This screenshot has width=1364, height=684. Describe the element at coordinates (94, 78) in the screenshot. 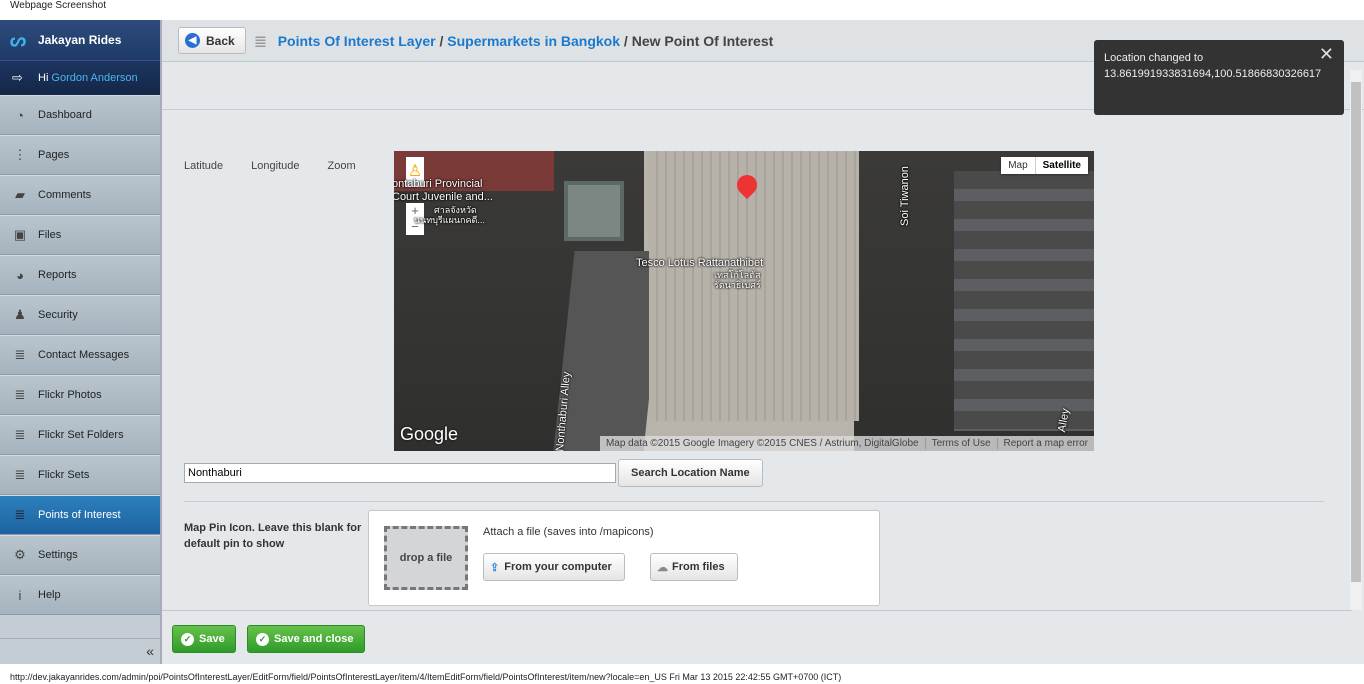

I see `user-link: Gordon Anderson` at that location.